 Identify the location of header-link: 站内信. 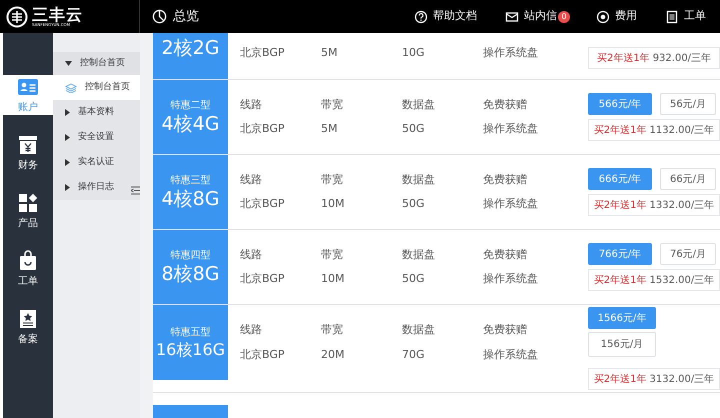
(524, 16).